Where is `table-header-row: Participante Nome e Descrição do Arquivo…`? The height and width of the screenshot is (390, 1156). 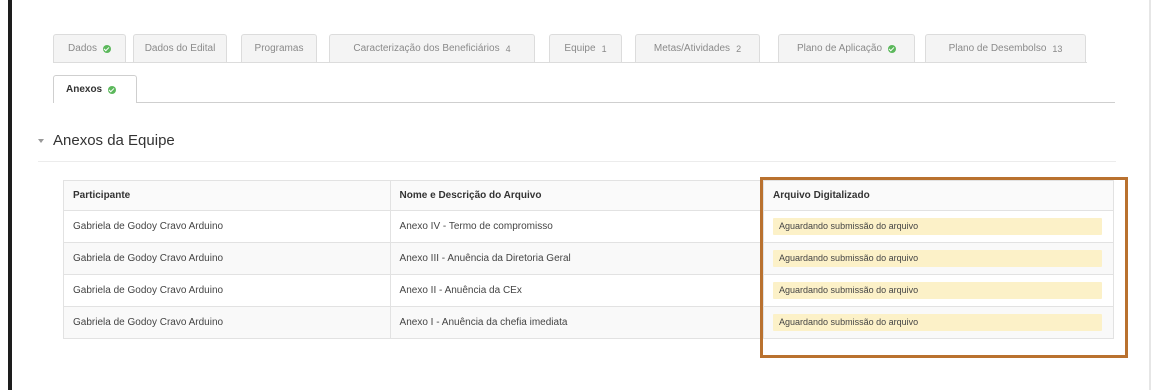
table-header-row: Participante Nome e Descrição do Arquivo… is located at coordinates (588, 195).